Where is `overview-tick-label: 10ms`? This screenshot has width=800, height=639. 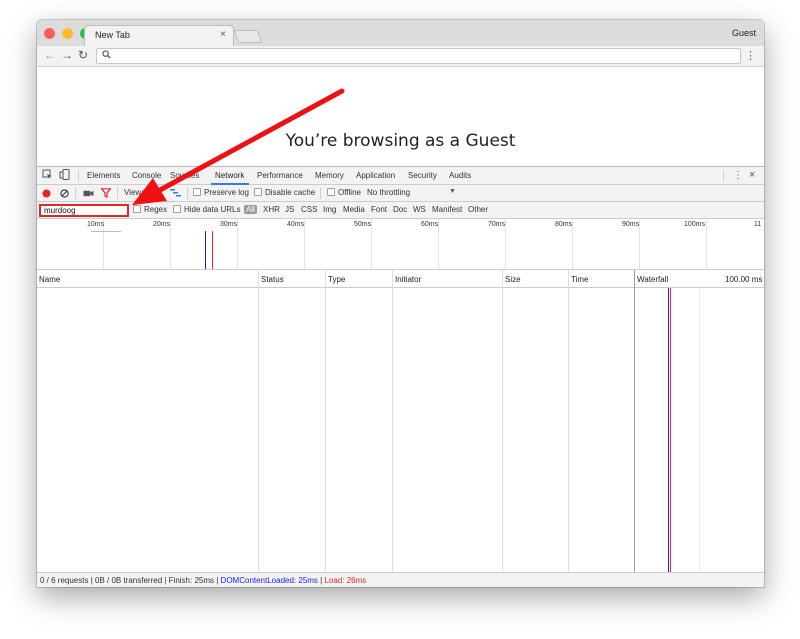 overview-tick-label: 10ms is located at coordinates (96, 224).